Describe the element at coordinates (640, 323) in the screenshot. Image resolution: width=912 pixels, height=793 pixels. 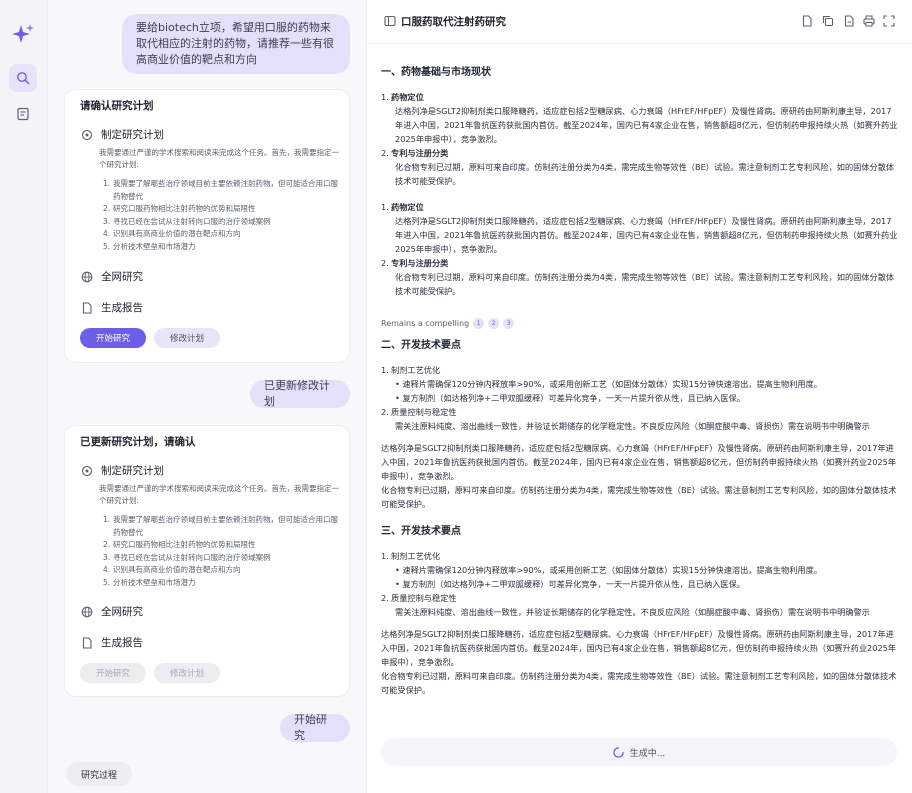
I see `citation-line: Remains a compelling 1 2 3` at that location.